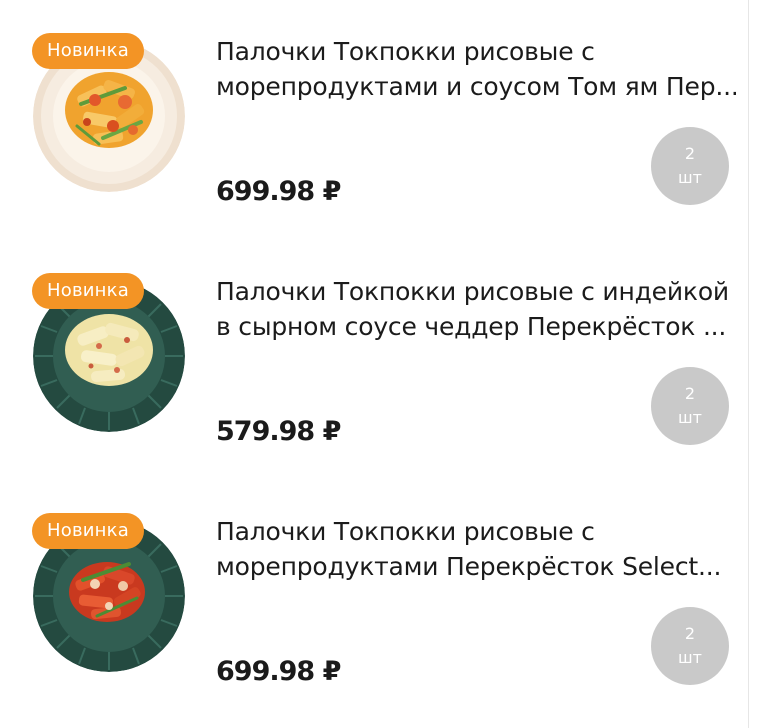 This screenshot has height=728, width=760. I want to click on product-title-line: Палочки Токпокки рисовые с индейкой, so click(472, 291).